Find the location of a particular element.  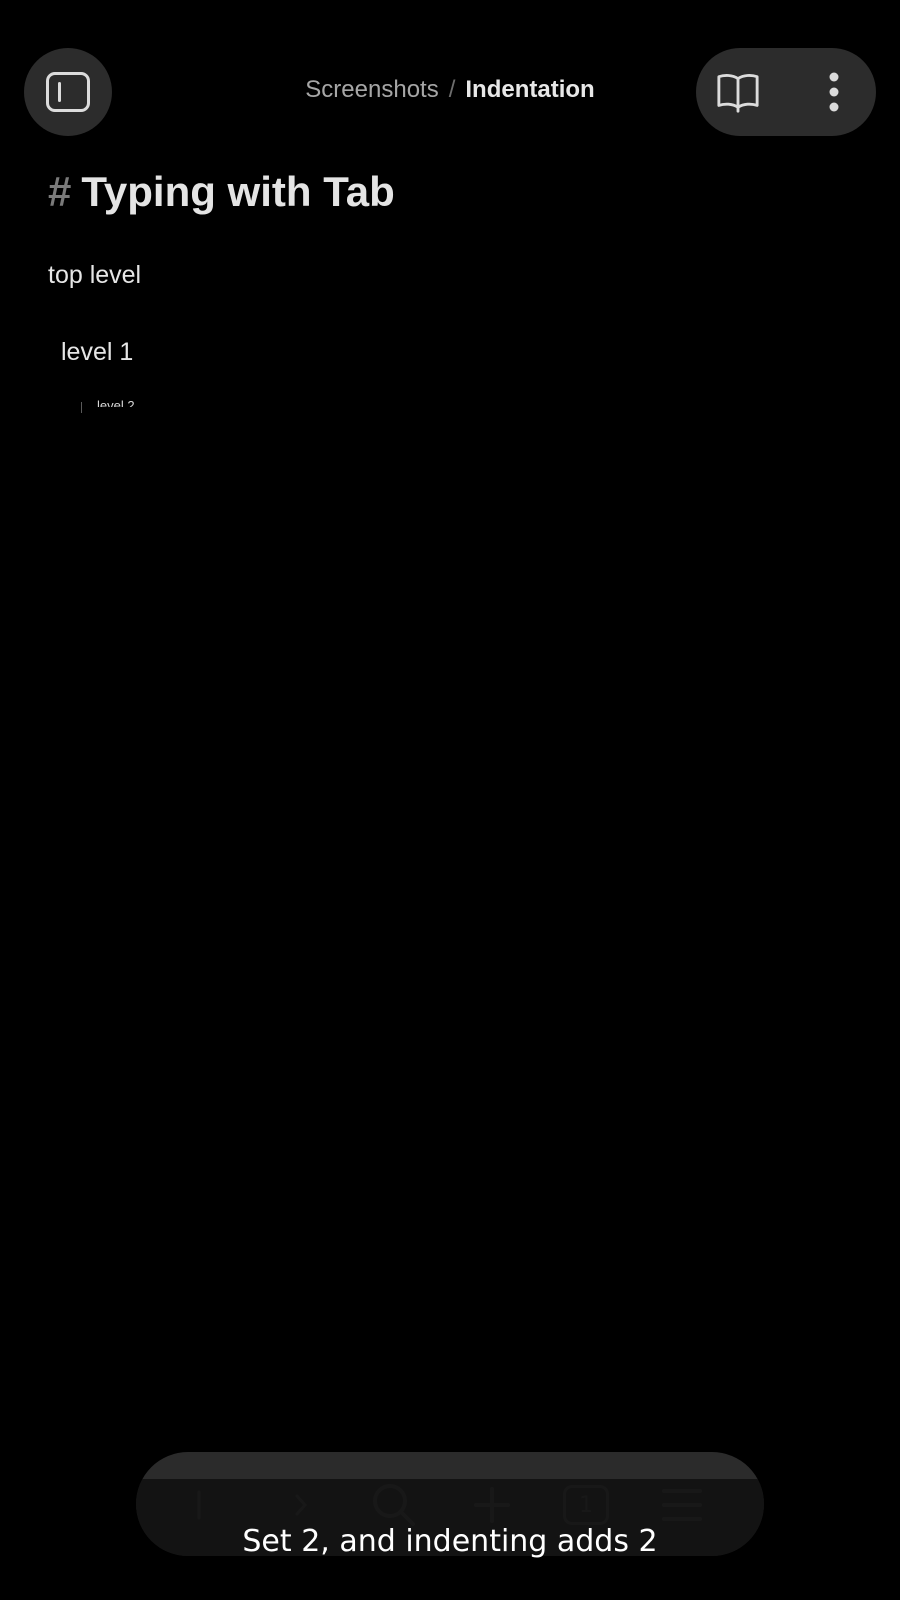

breadcrumb-parent: Screenshots is located at coordinates (371, 89).